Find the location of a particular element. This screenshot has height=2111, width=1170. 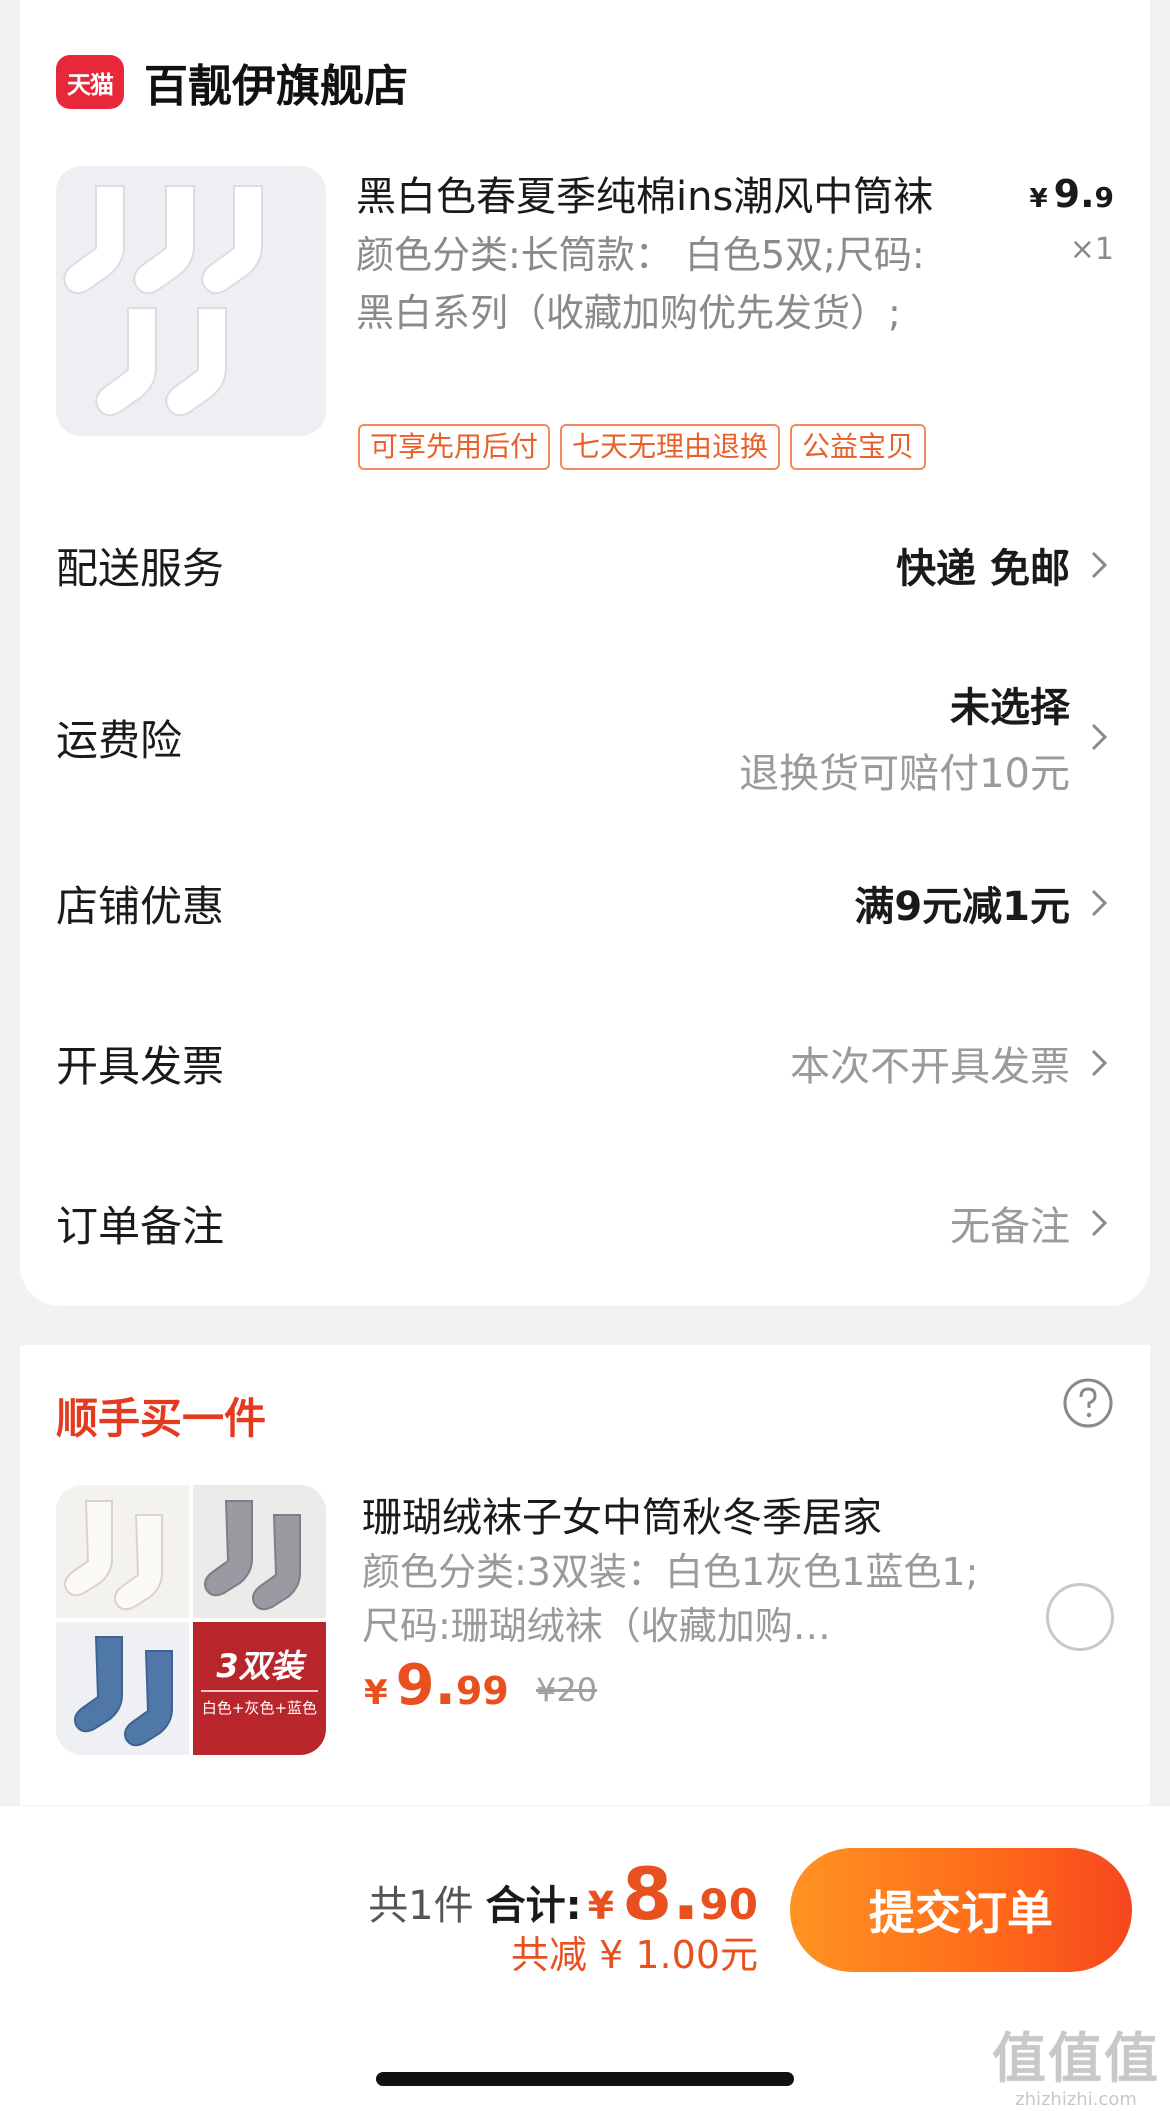

addon-badge-subtitle: 白色+灰色+蓝色 is located at coordinates (259, 1708).